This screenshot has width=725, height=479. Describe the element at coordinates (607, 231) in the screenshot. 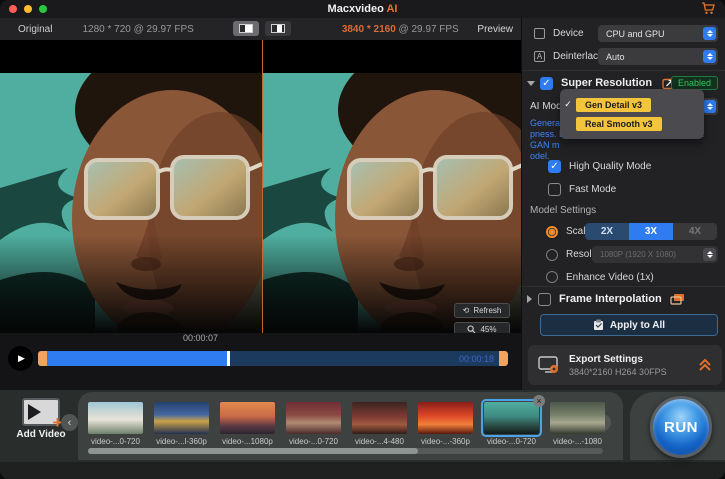

I see `scale-2x-button: 2X` at that location.